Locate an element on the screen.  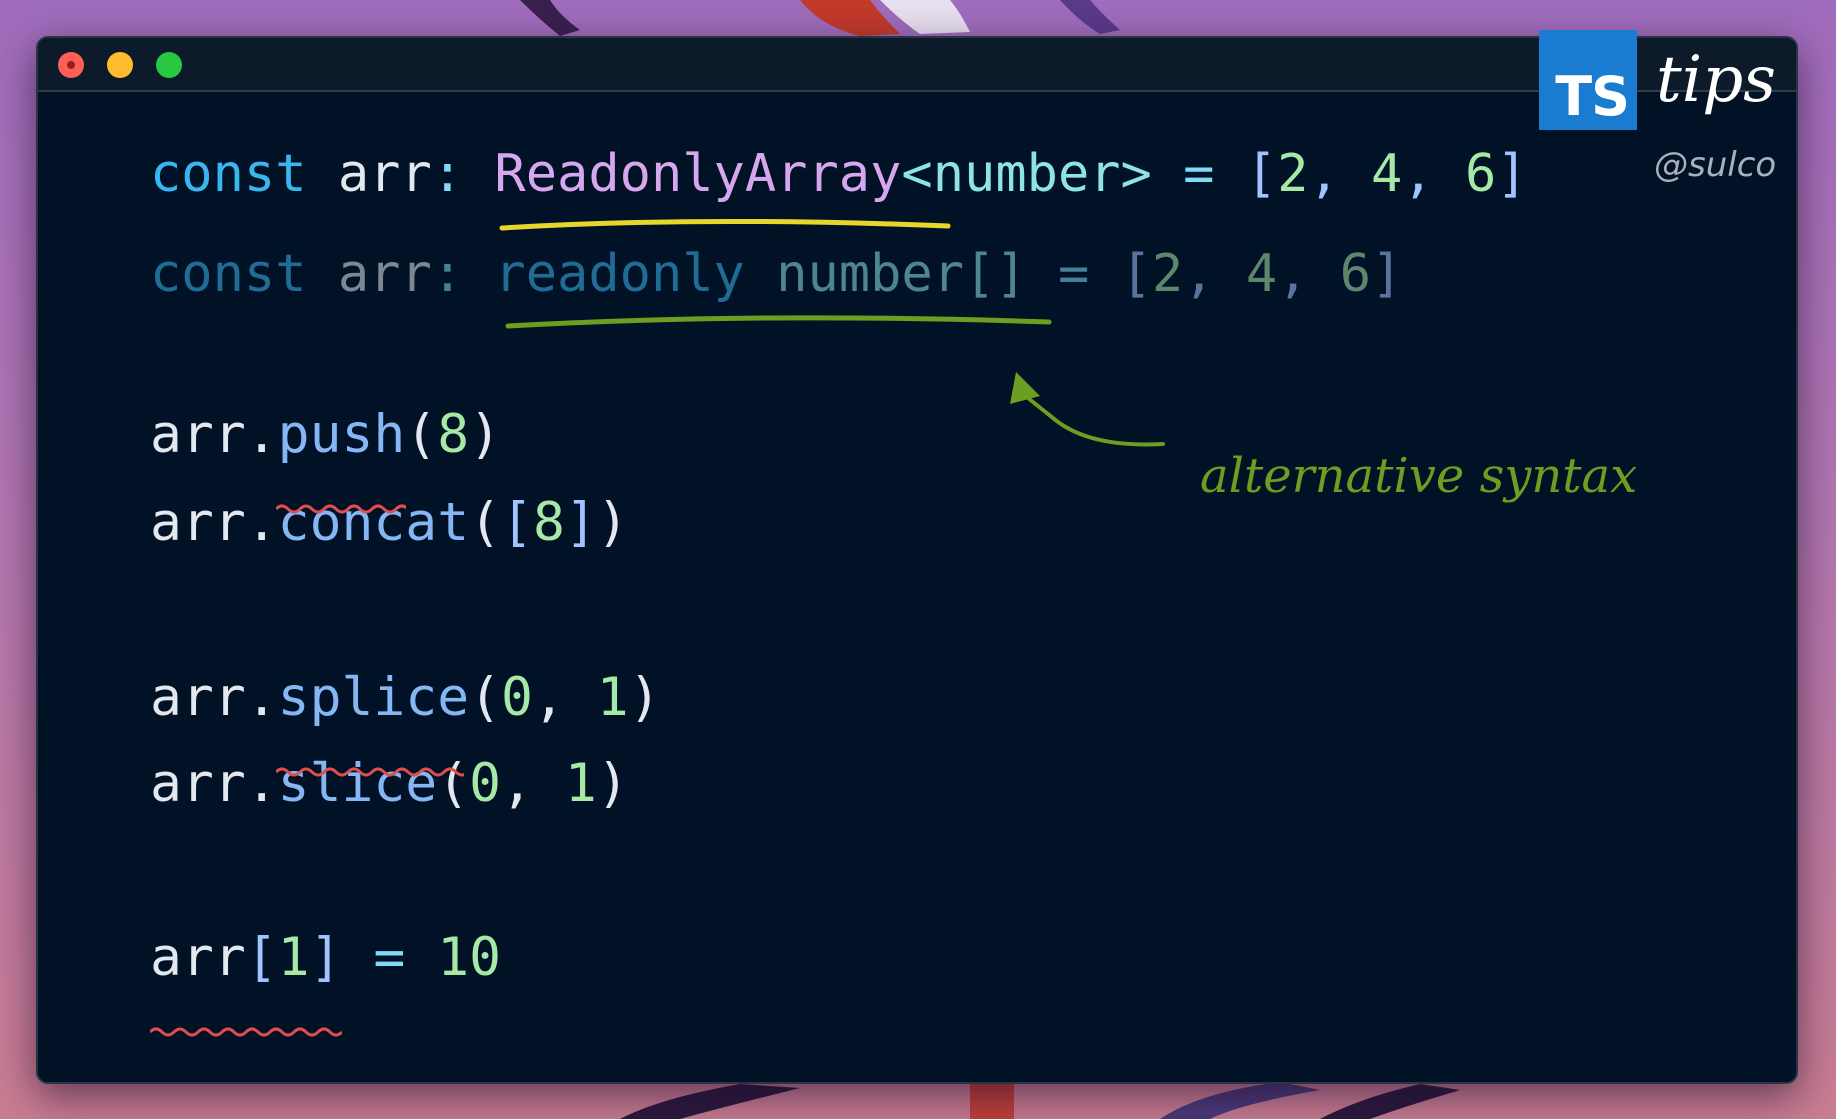
background-plant-top is located at coordinates (820, 18).